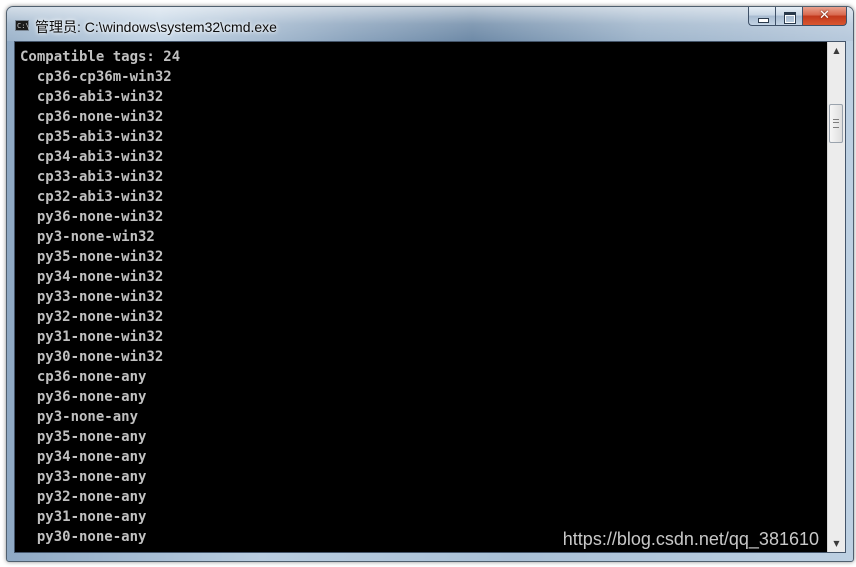  I want to click on close-icon: ✕, so click(824, 15).